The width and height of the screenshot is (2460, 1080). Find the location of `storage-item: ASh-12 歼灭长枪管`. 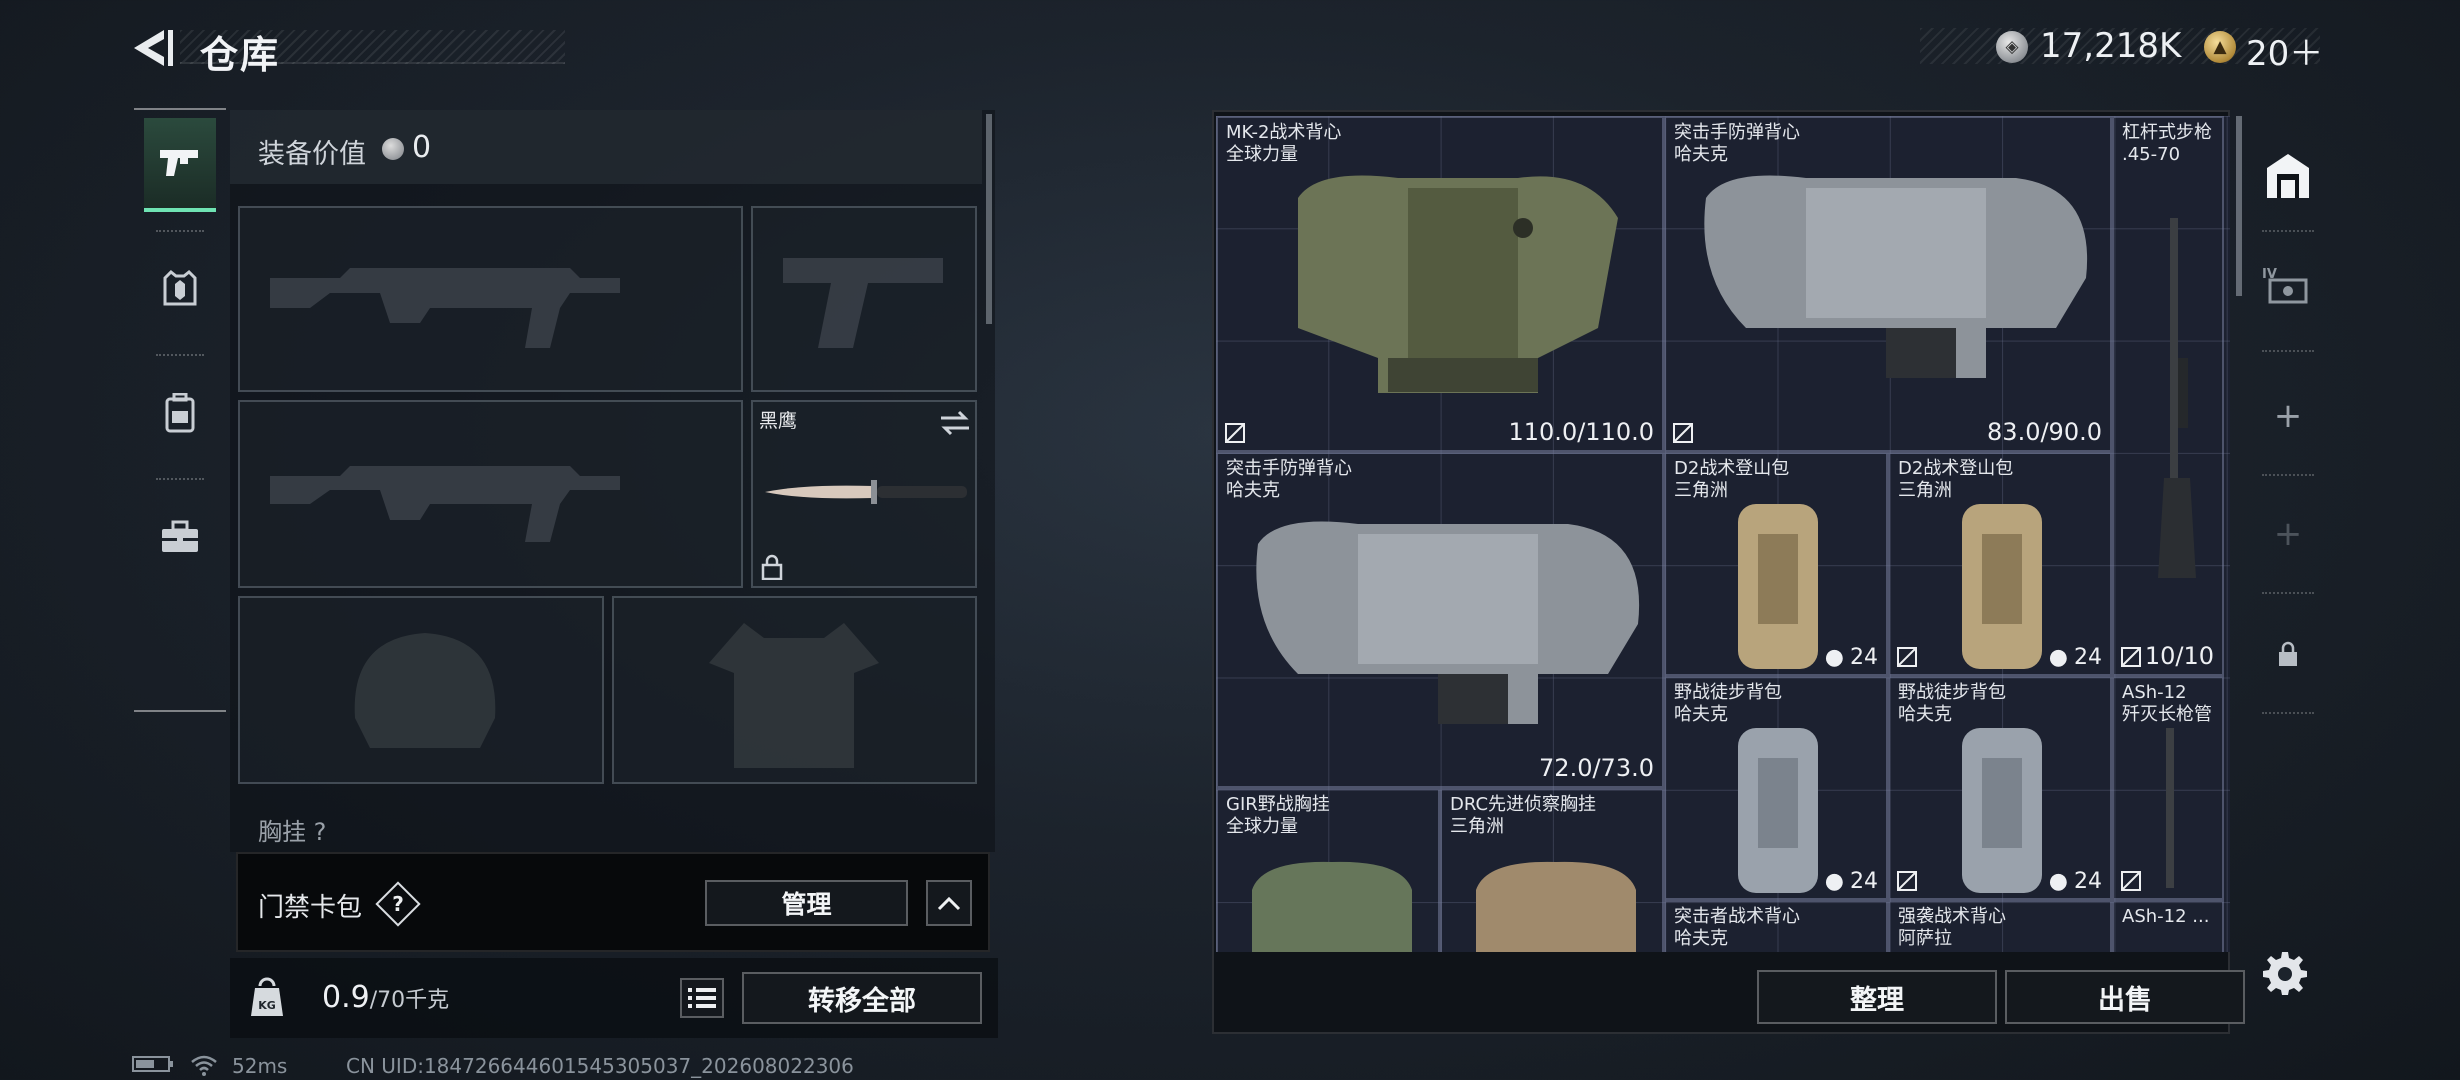

storage-item: ASh-12 歼灭长枪管 is located at coordinates (2168, 788).